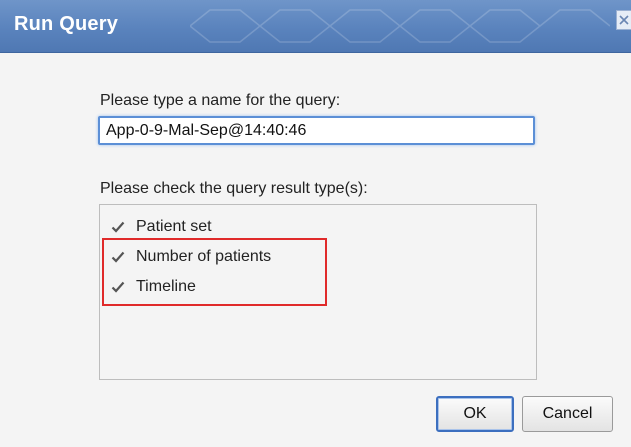 This screenshot has width=631, height=447. Describe the element at coordinates (118, 227) in the screenshot. I see `checkmark-icon` at that location.